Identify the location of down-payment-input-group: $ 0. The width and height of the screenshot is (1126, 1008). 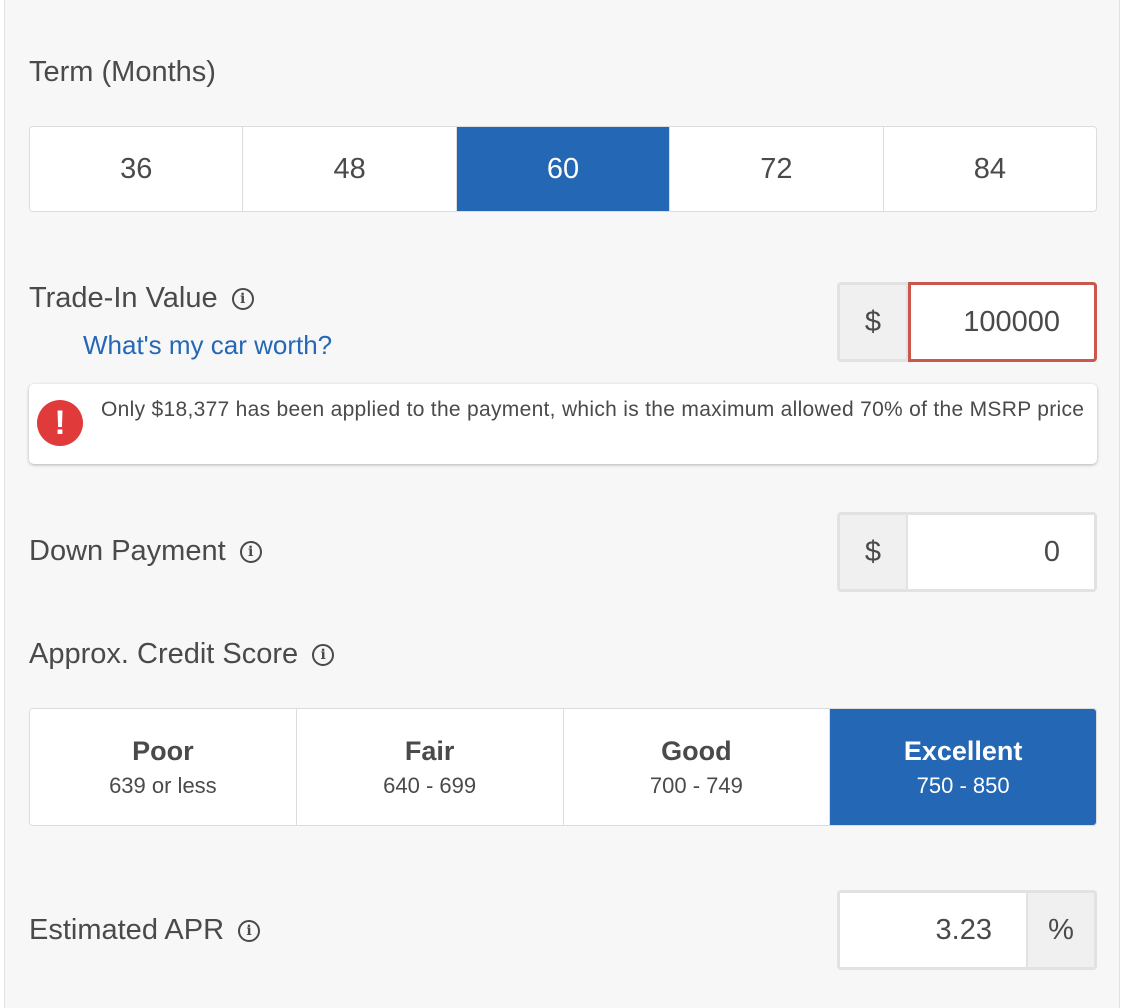
(967, 552).